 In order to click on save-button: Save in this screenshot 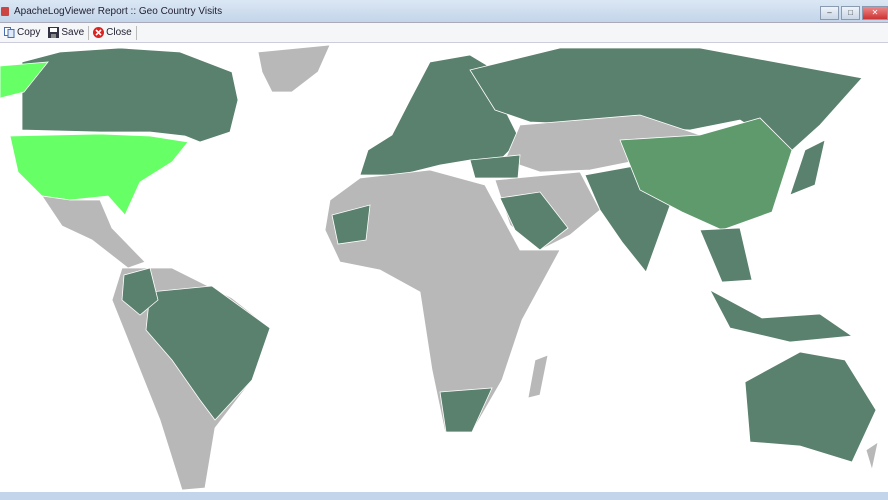, I will do `click(66, 32)`.